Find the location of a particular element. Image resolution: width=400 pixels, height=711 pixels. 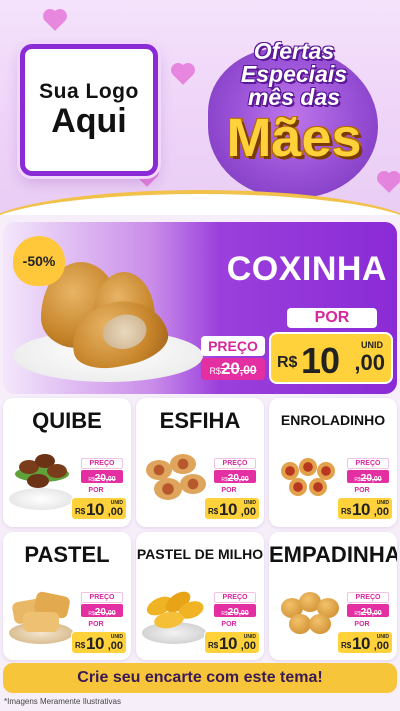

product-card-quibe: QUIBE PREÇO R$20,00 POR UNID R$ 10 ,00 is located at coordinates (67, 462).